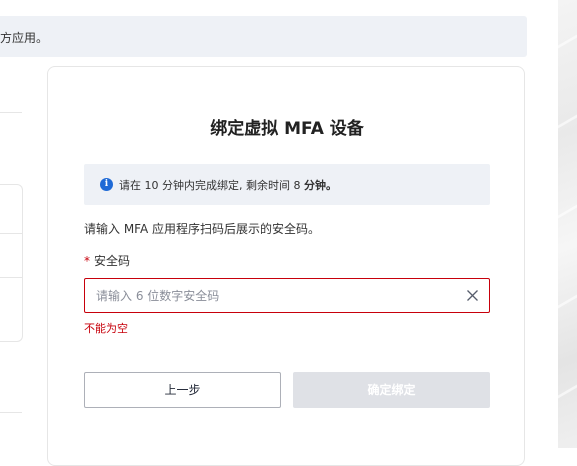 The height and width of the screenshot is (466, 577). What do you see at coordinates (202, 229) in the screenshot?
I see `instruction-text: 请输入 MFA 应用程序扫码后展示的安全码。` at bounding box center [202, 229].